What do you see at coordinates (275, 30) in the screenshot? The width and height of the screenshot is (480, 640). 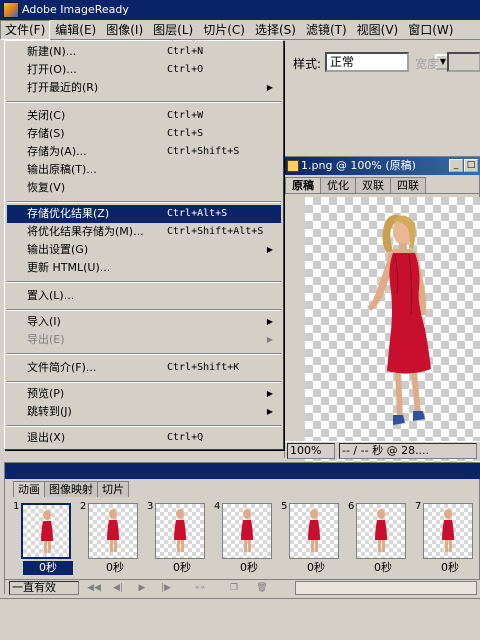 I see `menu-select: 选择(S)` at bounding box center [275, 30].